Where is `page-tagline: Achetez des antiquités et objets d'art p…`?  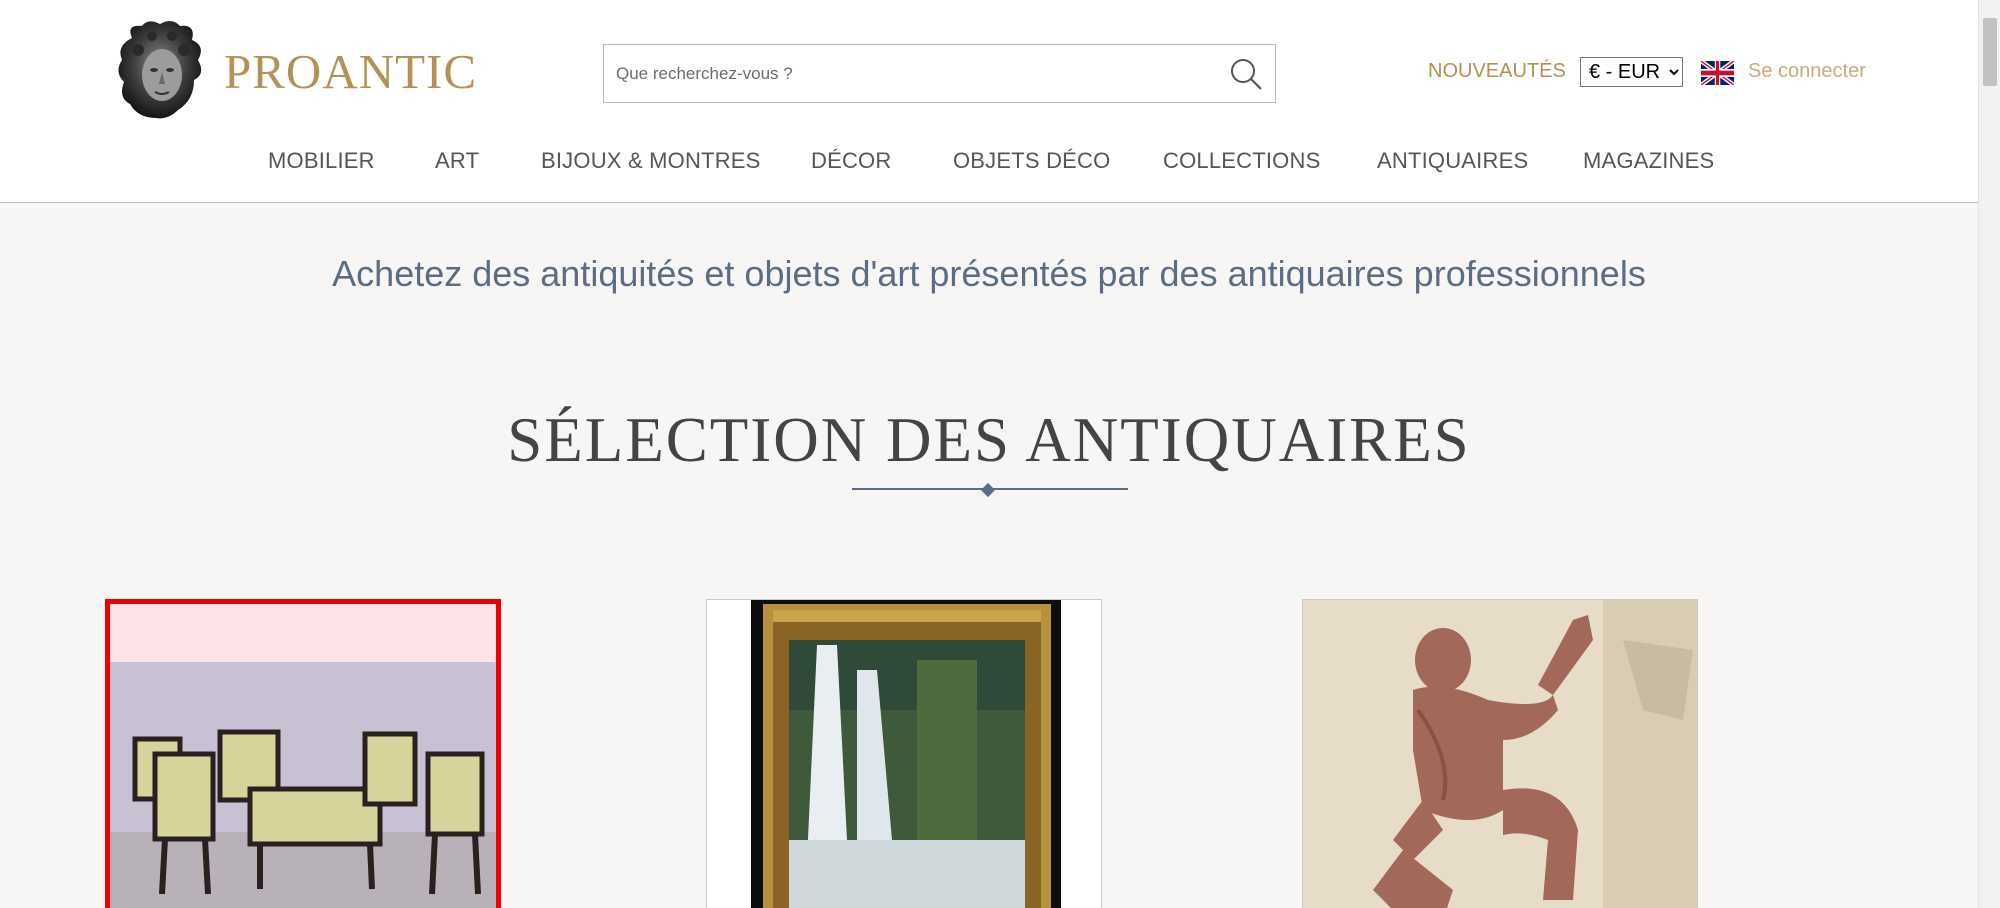
page-tagline: Achetez des antiquités et objets d'art p… is located at coordinates (989, 273).